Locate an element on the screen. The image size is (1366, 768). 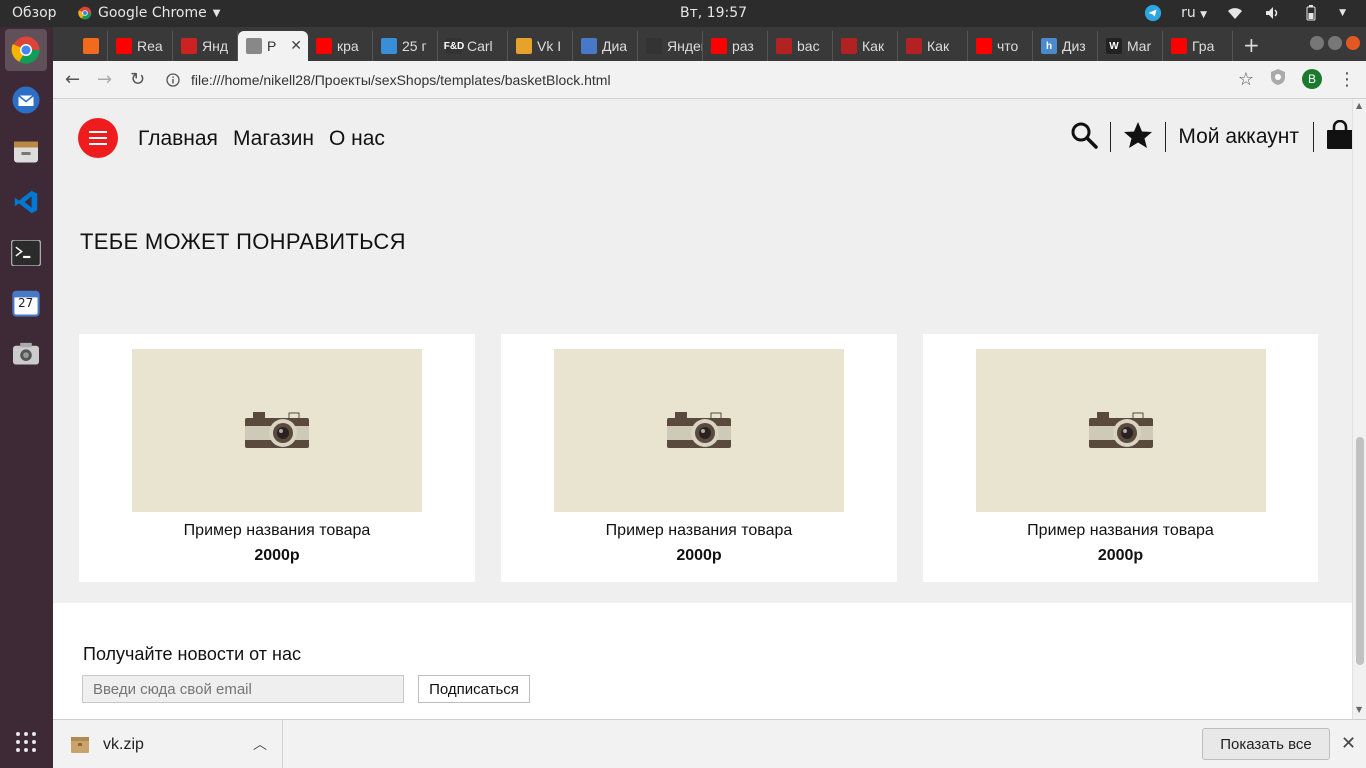
menu-kebab-icon: ⋮ is located at coordinates (1347, 79).